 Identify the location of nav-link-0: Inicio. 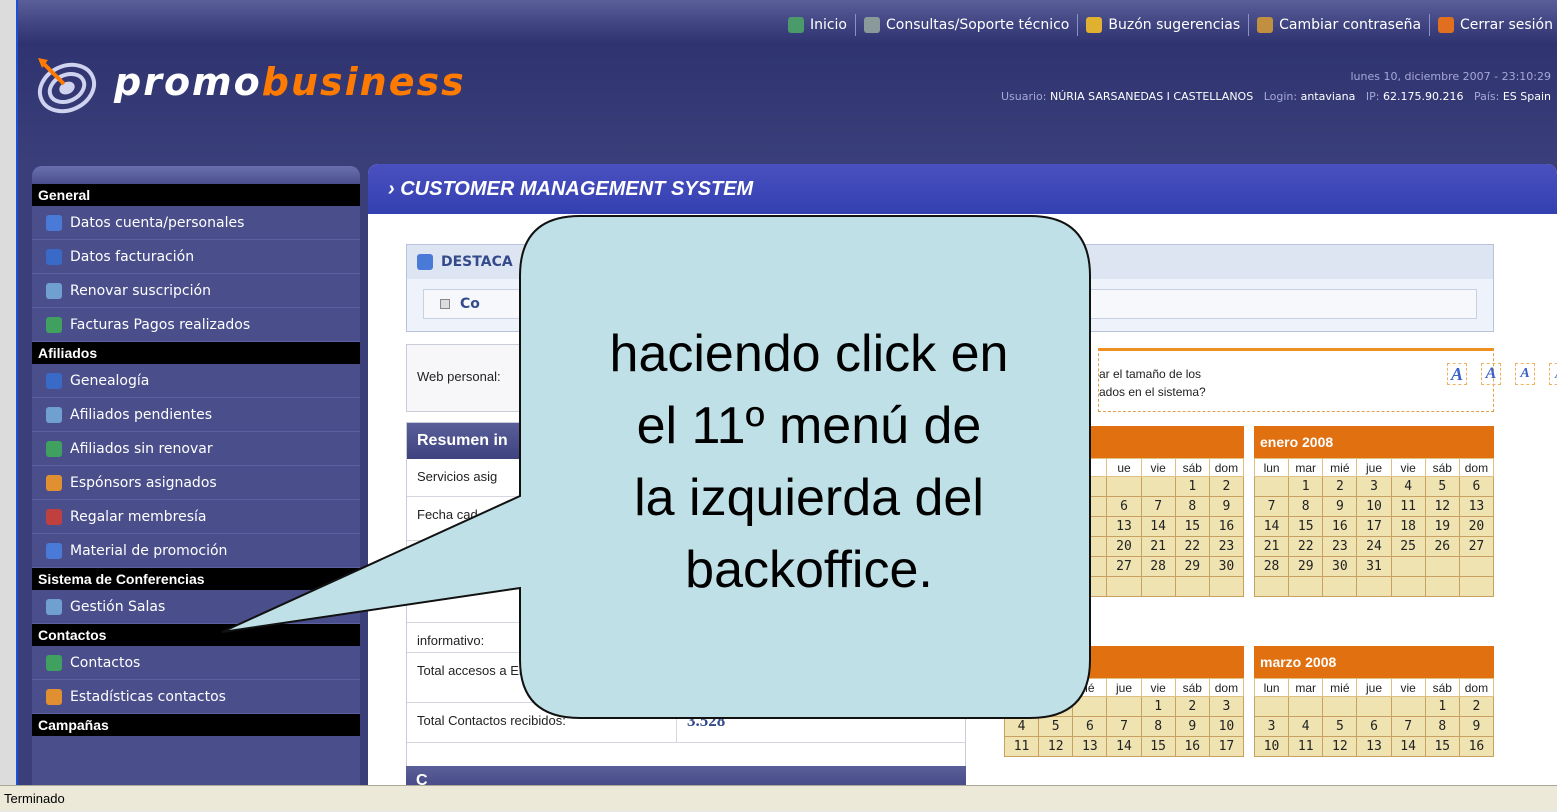
(817, 25).